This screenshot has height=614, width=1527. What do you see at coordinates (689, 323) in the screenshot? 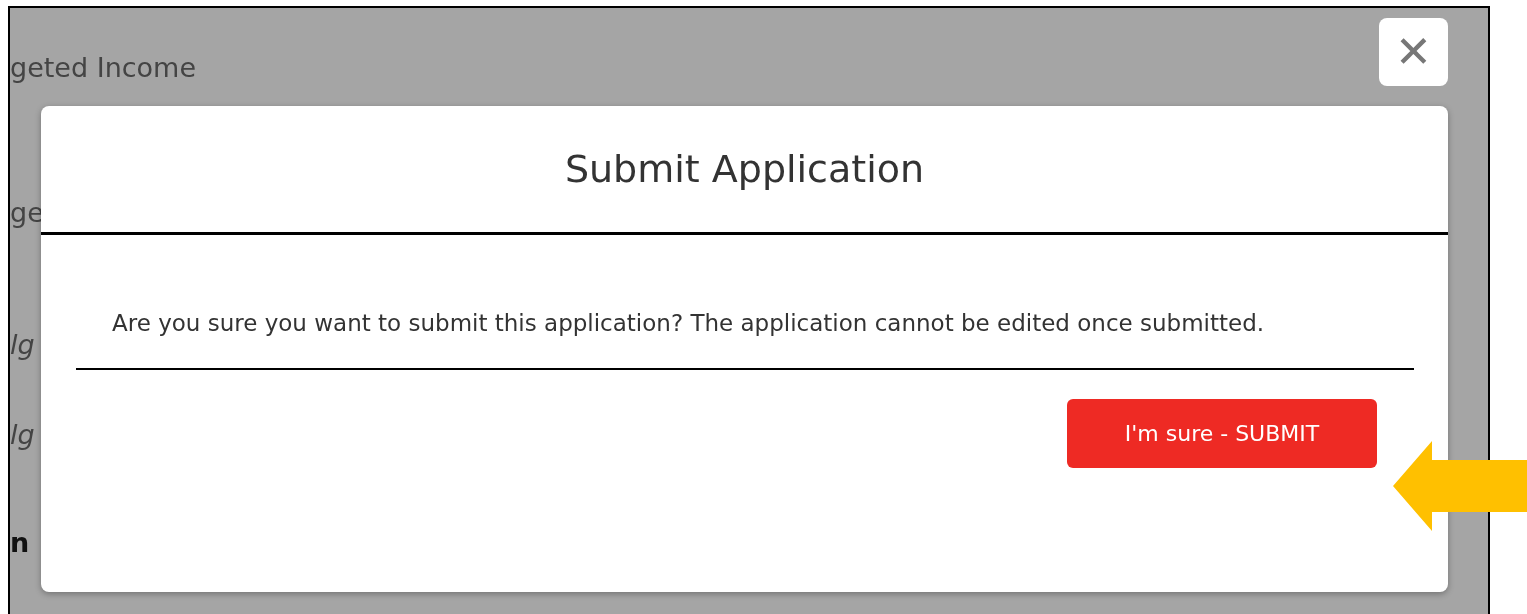
I see `dialog-message: Are you sure you want to submit this application? The application cannot be edited once submitted.` at bounding box center [689, 323].